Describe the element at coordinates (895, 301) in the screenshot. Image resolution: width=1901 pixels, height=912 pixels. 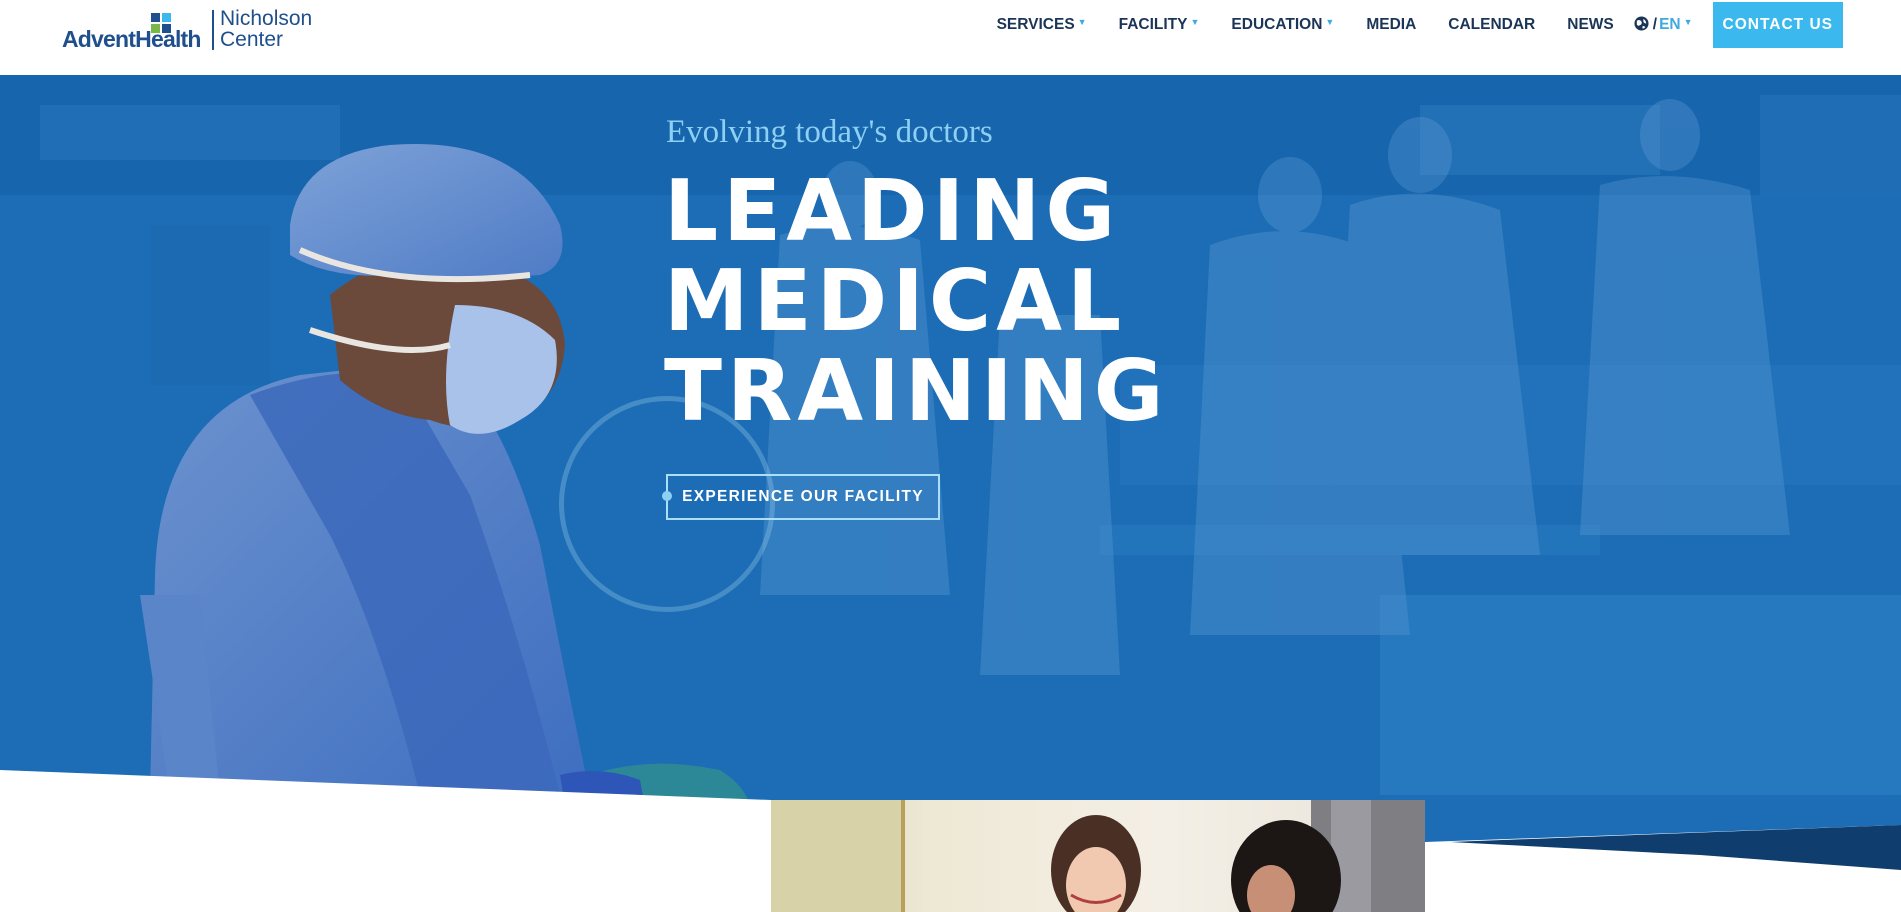
I see `headline-line-2: MEDICAL` at that location.